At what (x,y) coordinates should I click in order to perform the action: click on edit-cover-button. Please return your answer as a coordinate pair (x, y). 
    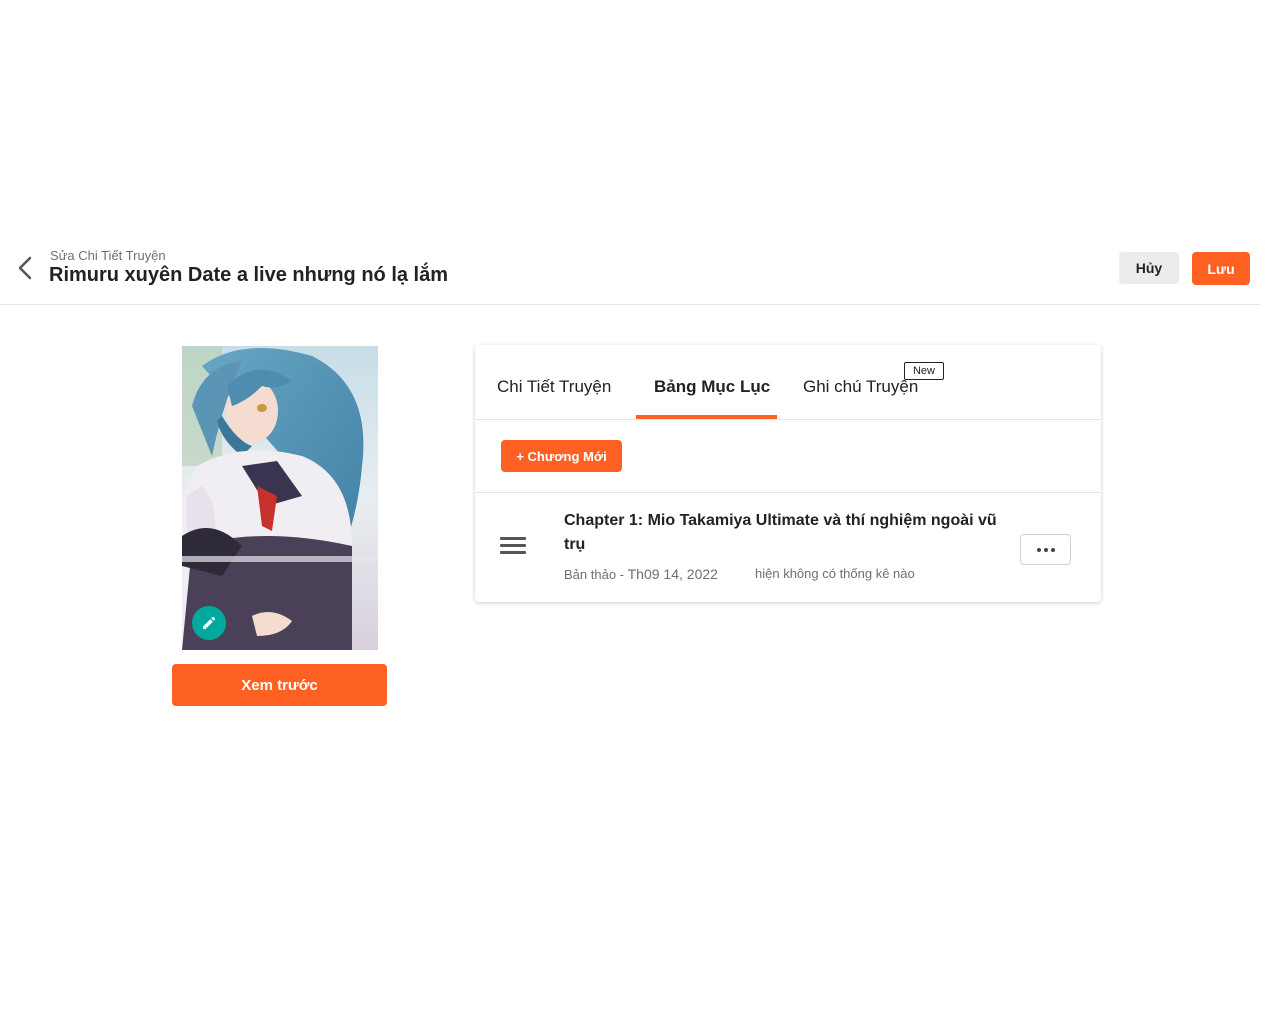
    Looking at the image, I should click on (209, 623).